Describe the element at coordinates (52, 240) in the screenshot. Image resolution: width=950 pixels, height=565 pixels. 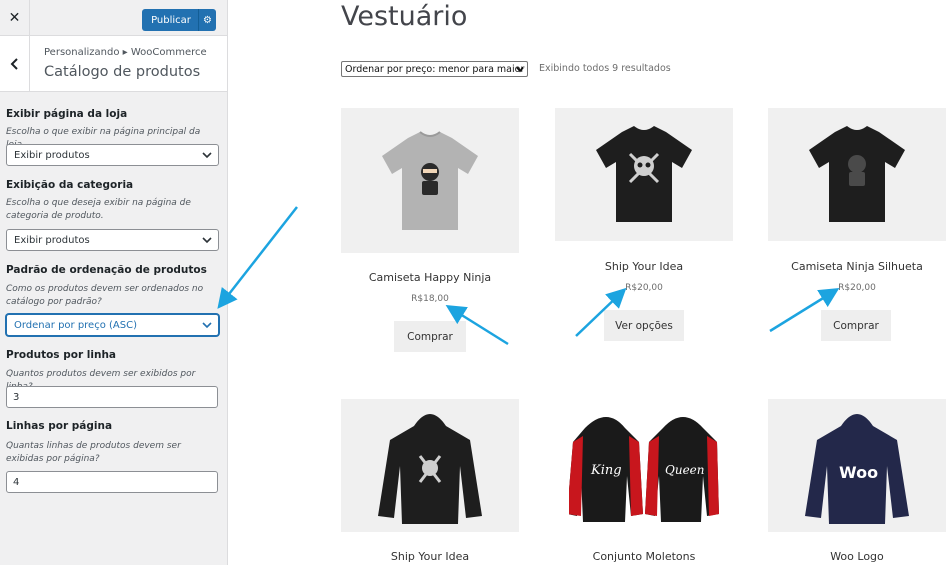
I see `category-display-value: Exibir produtos` at that location.